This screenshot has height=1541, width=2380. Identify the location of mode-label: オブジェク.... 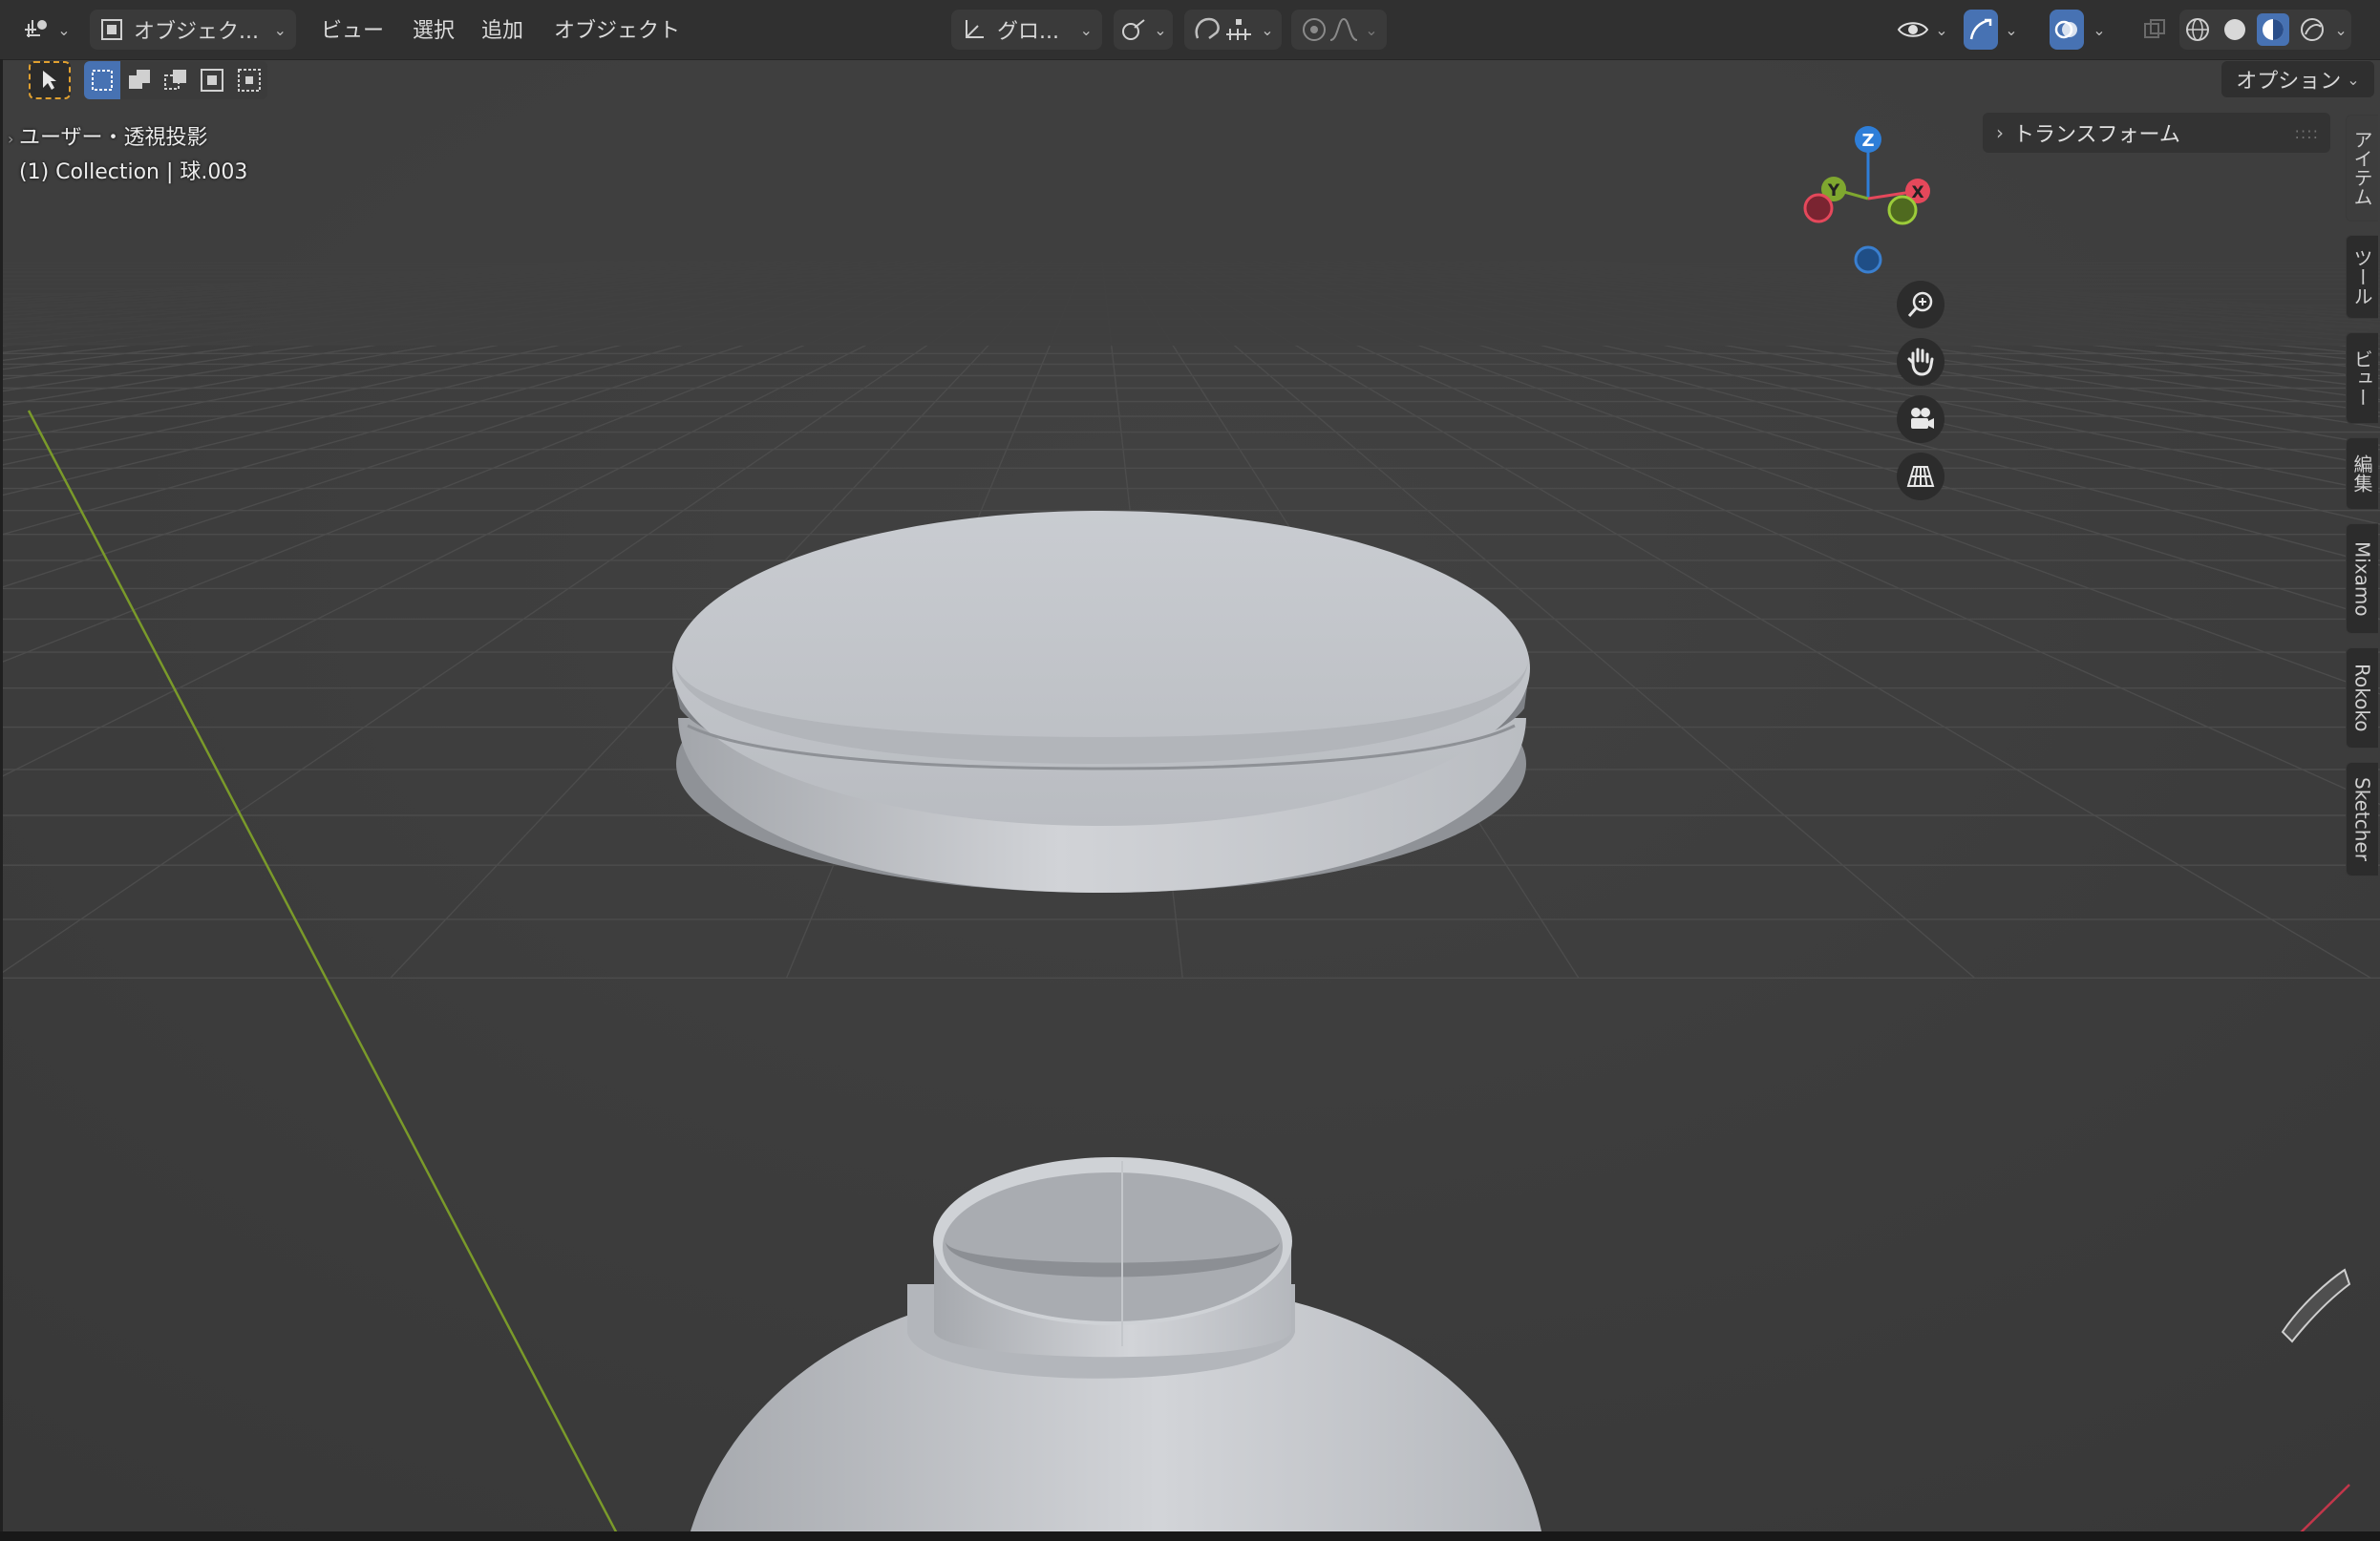
(196, 32).